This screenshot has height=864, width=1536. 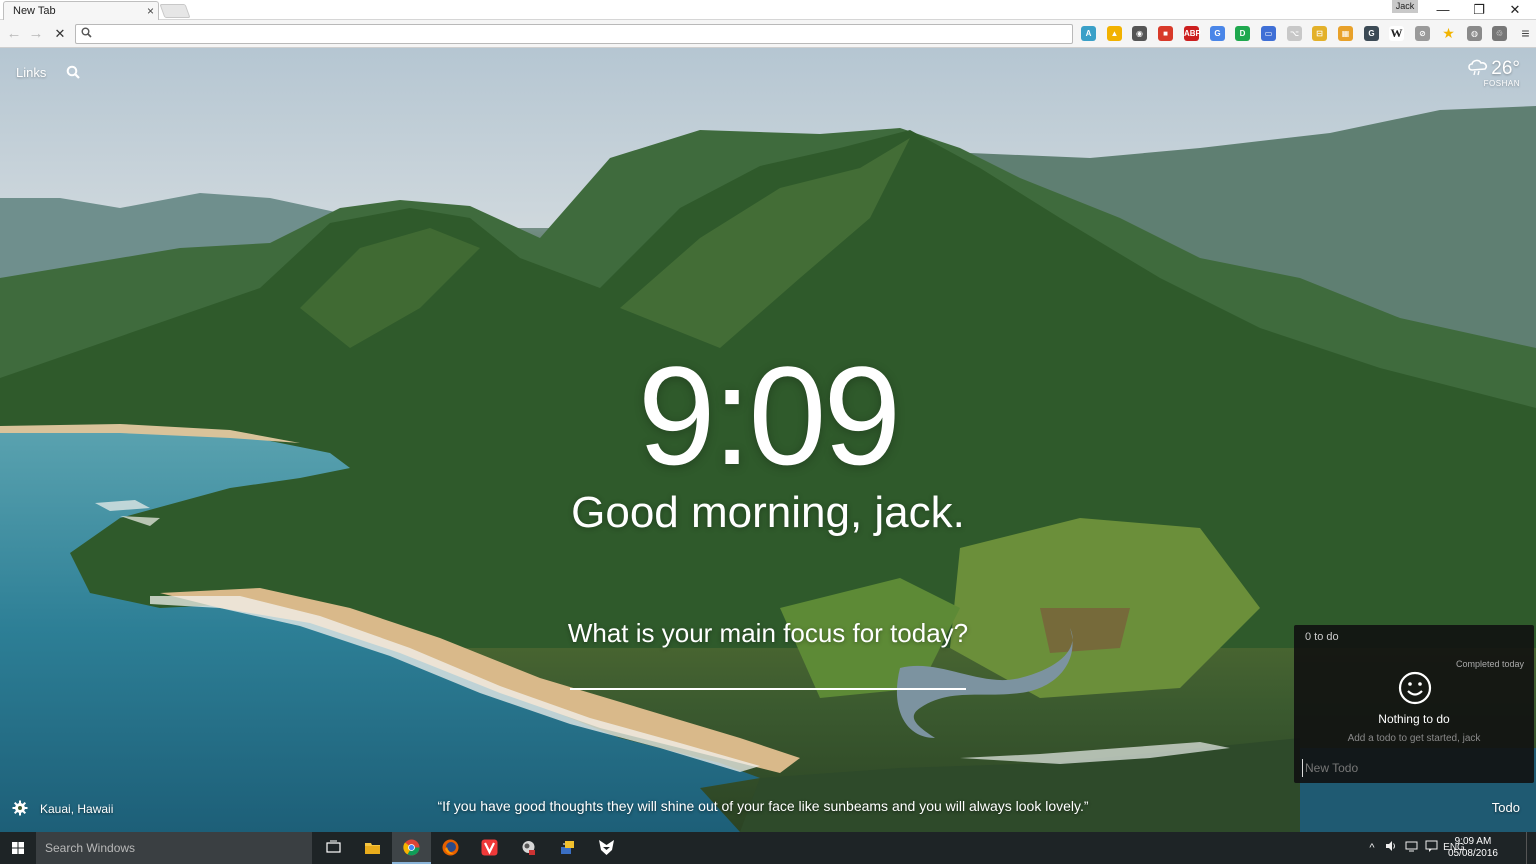 I want to click on network-app-button, so click(x=567, y=848).